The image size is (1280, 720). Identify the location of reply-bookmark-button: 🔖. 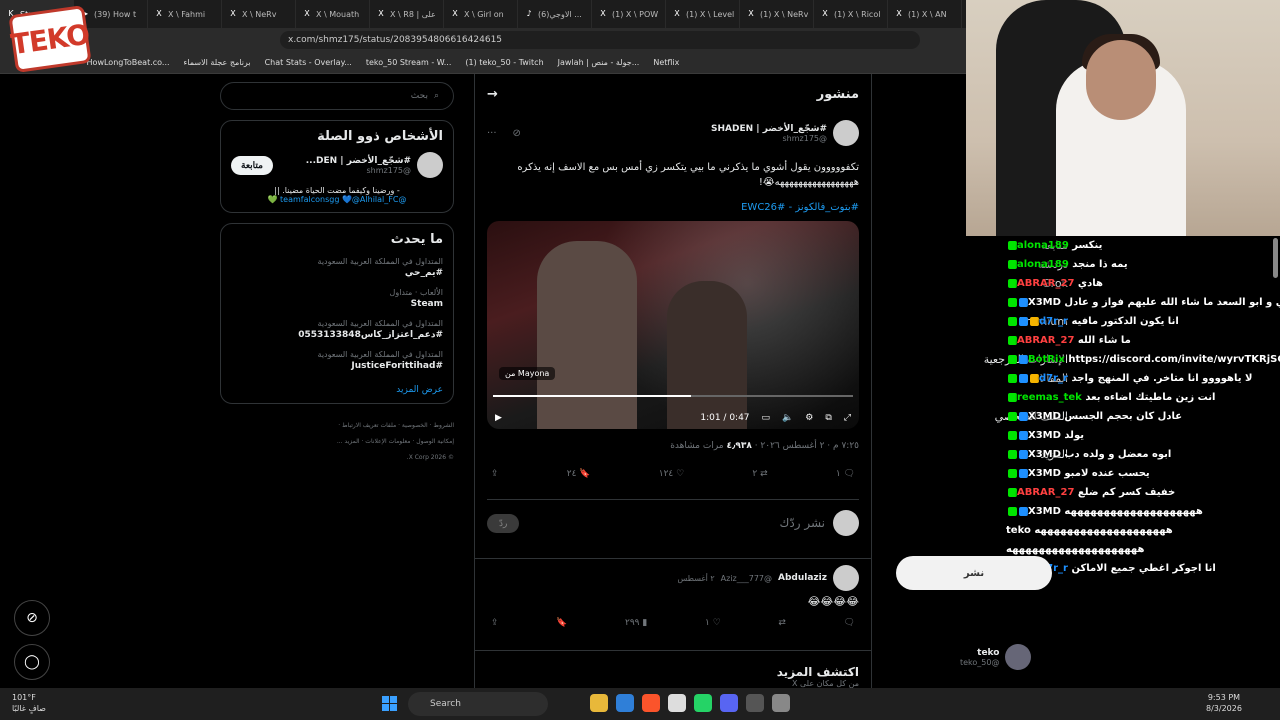
(561, 623).